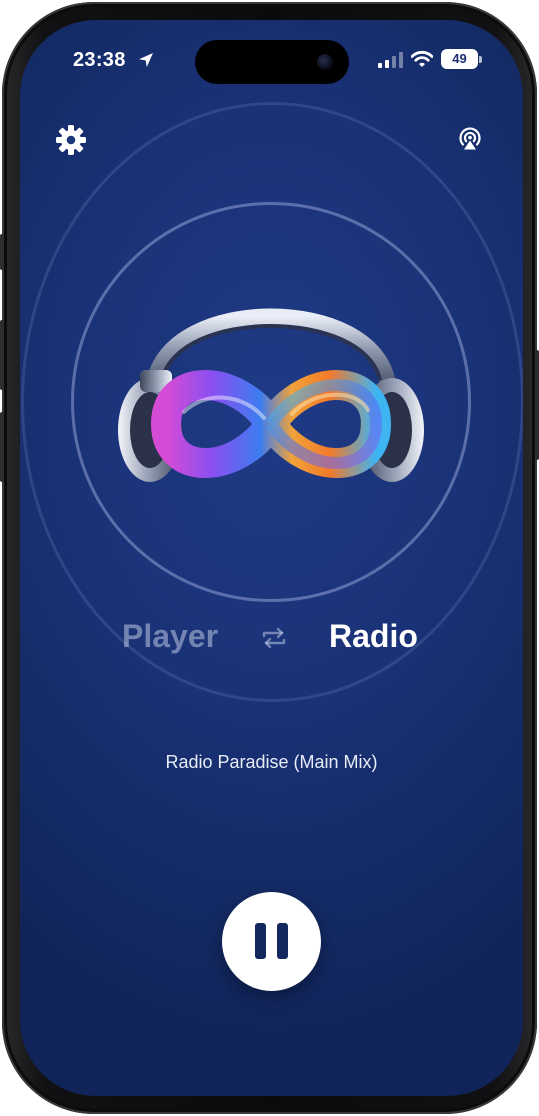 This screenshot has height=1116, width=539. I want to click on mode-switch: Player Radio, so click(271, 642).